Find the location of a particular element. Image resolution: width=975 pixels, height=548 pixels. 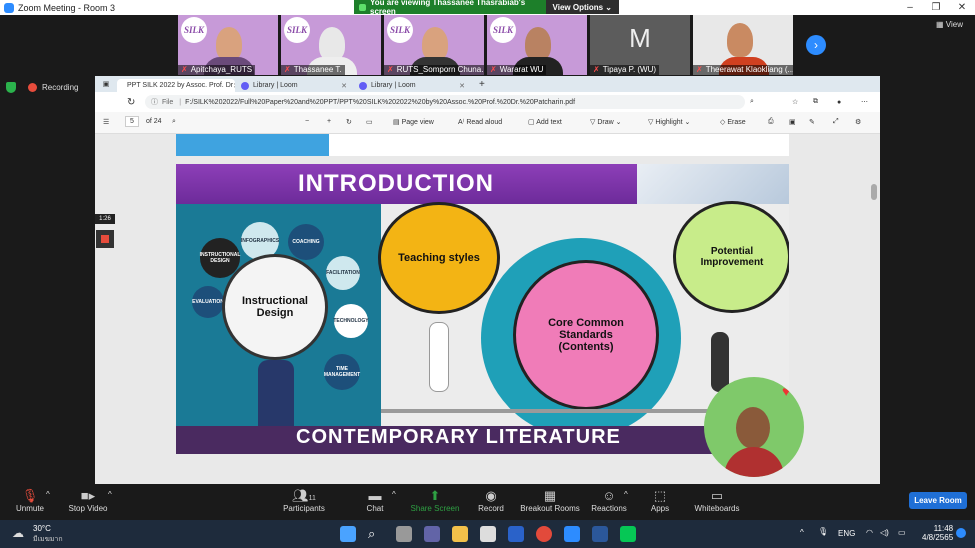

volume-icon: ◁) is located at coordinates (884, 532).